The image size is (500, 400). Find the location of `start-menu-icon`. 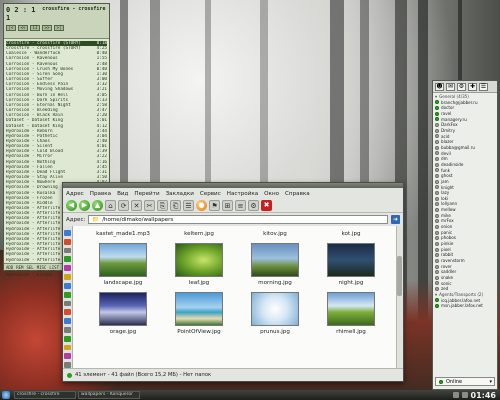

start-menu-icon is located at coordinates (6, 395).